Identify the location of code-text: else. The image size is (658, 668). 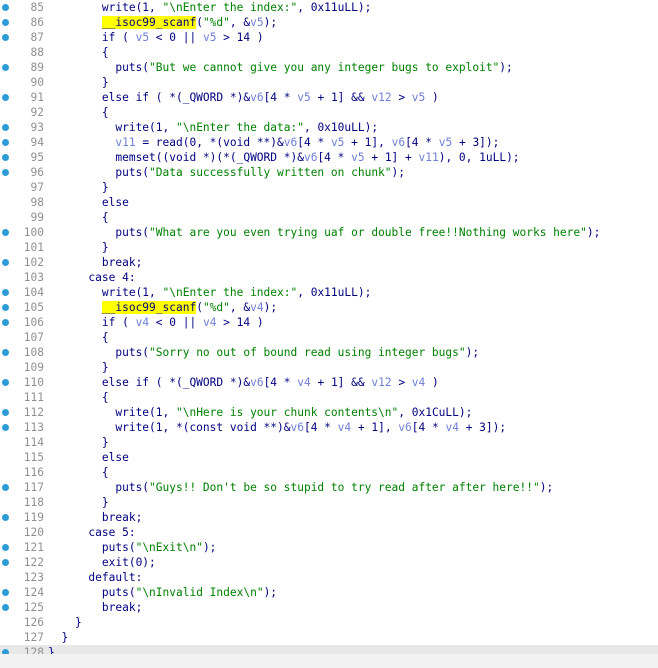
(353, 202).